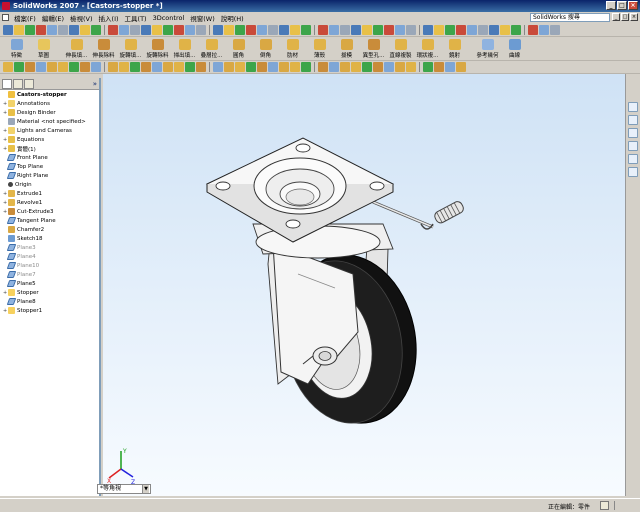  Describe the element at coordinates (292, 48) in the screenshot. I see `tool-button: 肋材` at that location.